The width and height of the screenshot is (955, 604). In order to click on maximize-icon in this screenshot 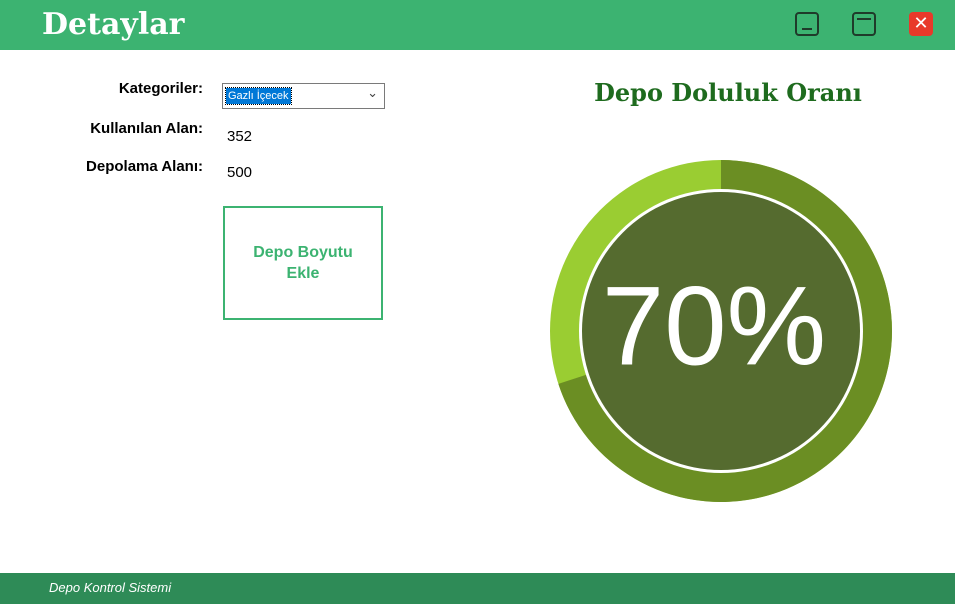, I will do `click(864, 24)`.